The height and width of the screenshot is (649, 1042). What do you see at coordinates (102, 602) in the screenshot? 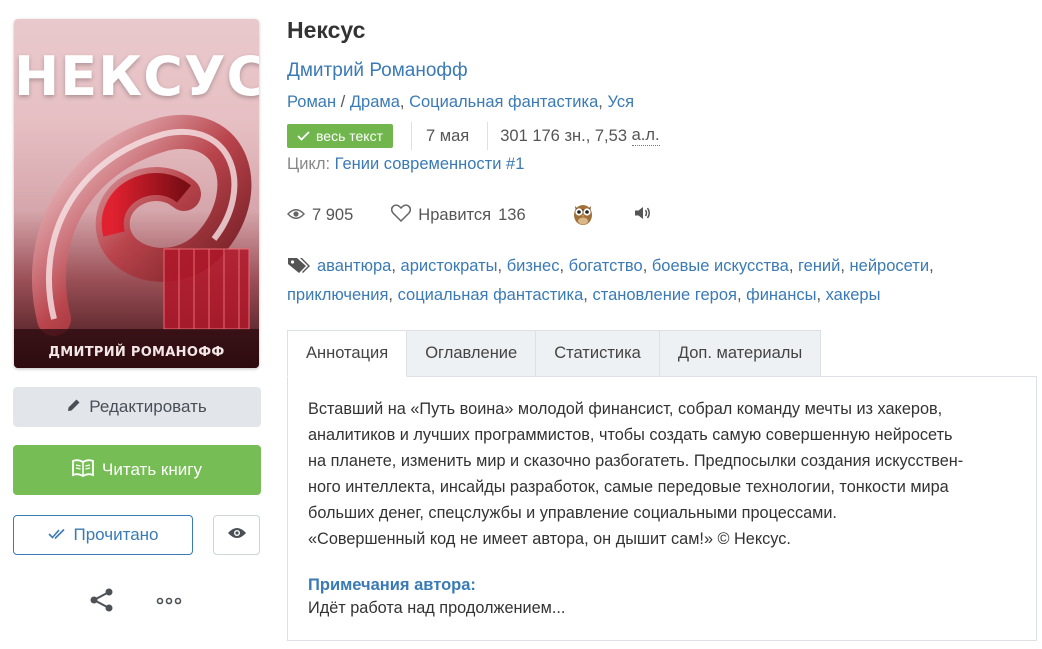
I see `share-icon` at bounding box center [102, 602].